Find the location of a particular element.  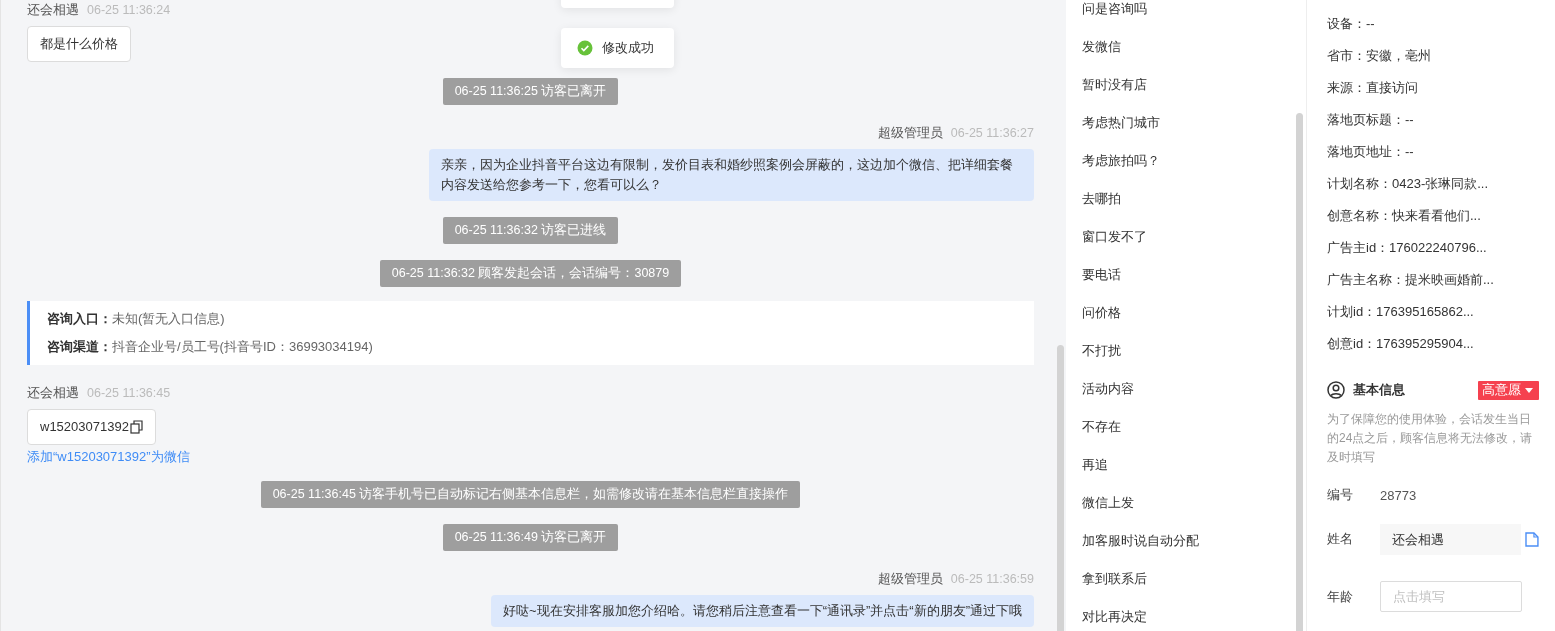

system-notice: 06-25 11:36:32 顾客发起会话，会话编号：30879 is located at coordinates (530, 273).